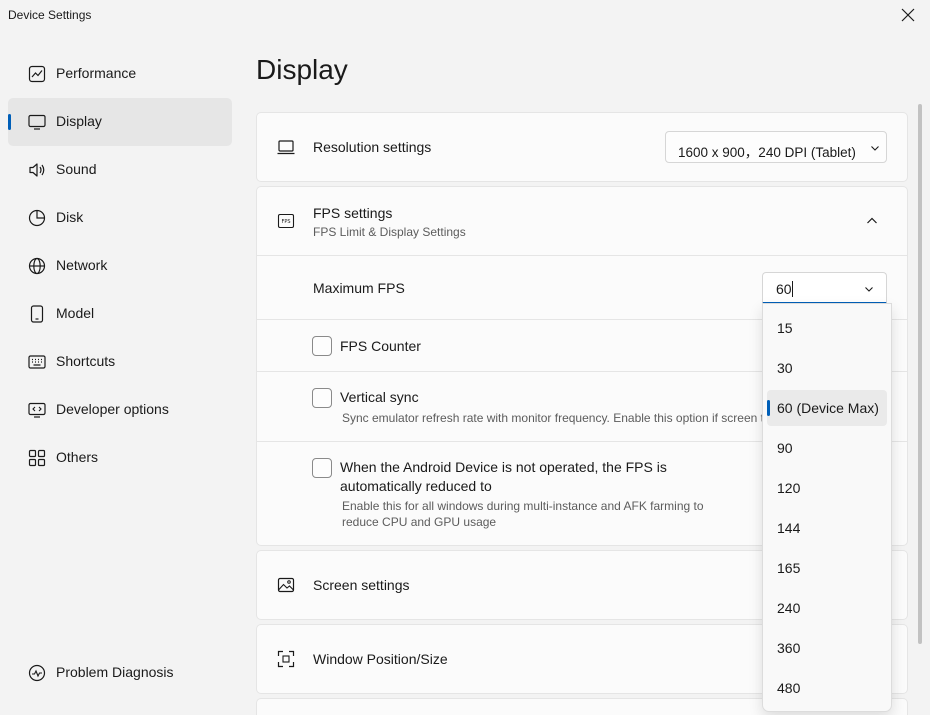 This screenshot has width=930, height=715. Describe the element at coordinates (322, 398) in the screenshot. I see `vsync-checkbox` at that location.